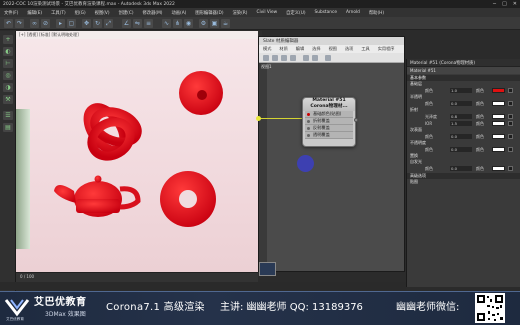  Describe the element at coordinates (275, 58) in the screenshot. I see `assign-material-icon` at that location.